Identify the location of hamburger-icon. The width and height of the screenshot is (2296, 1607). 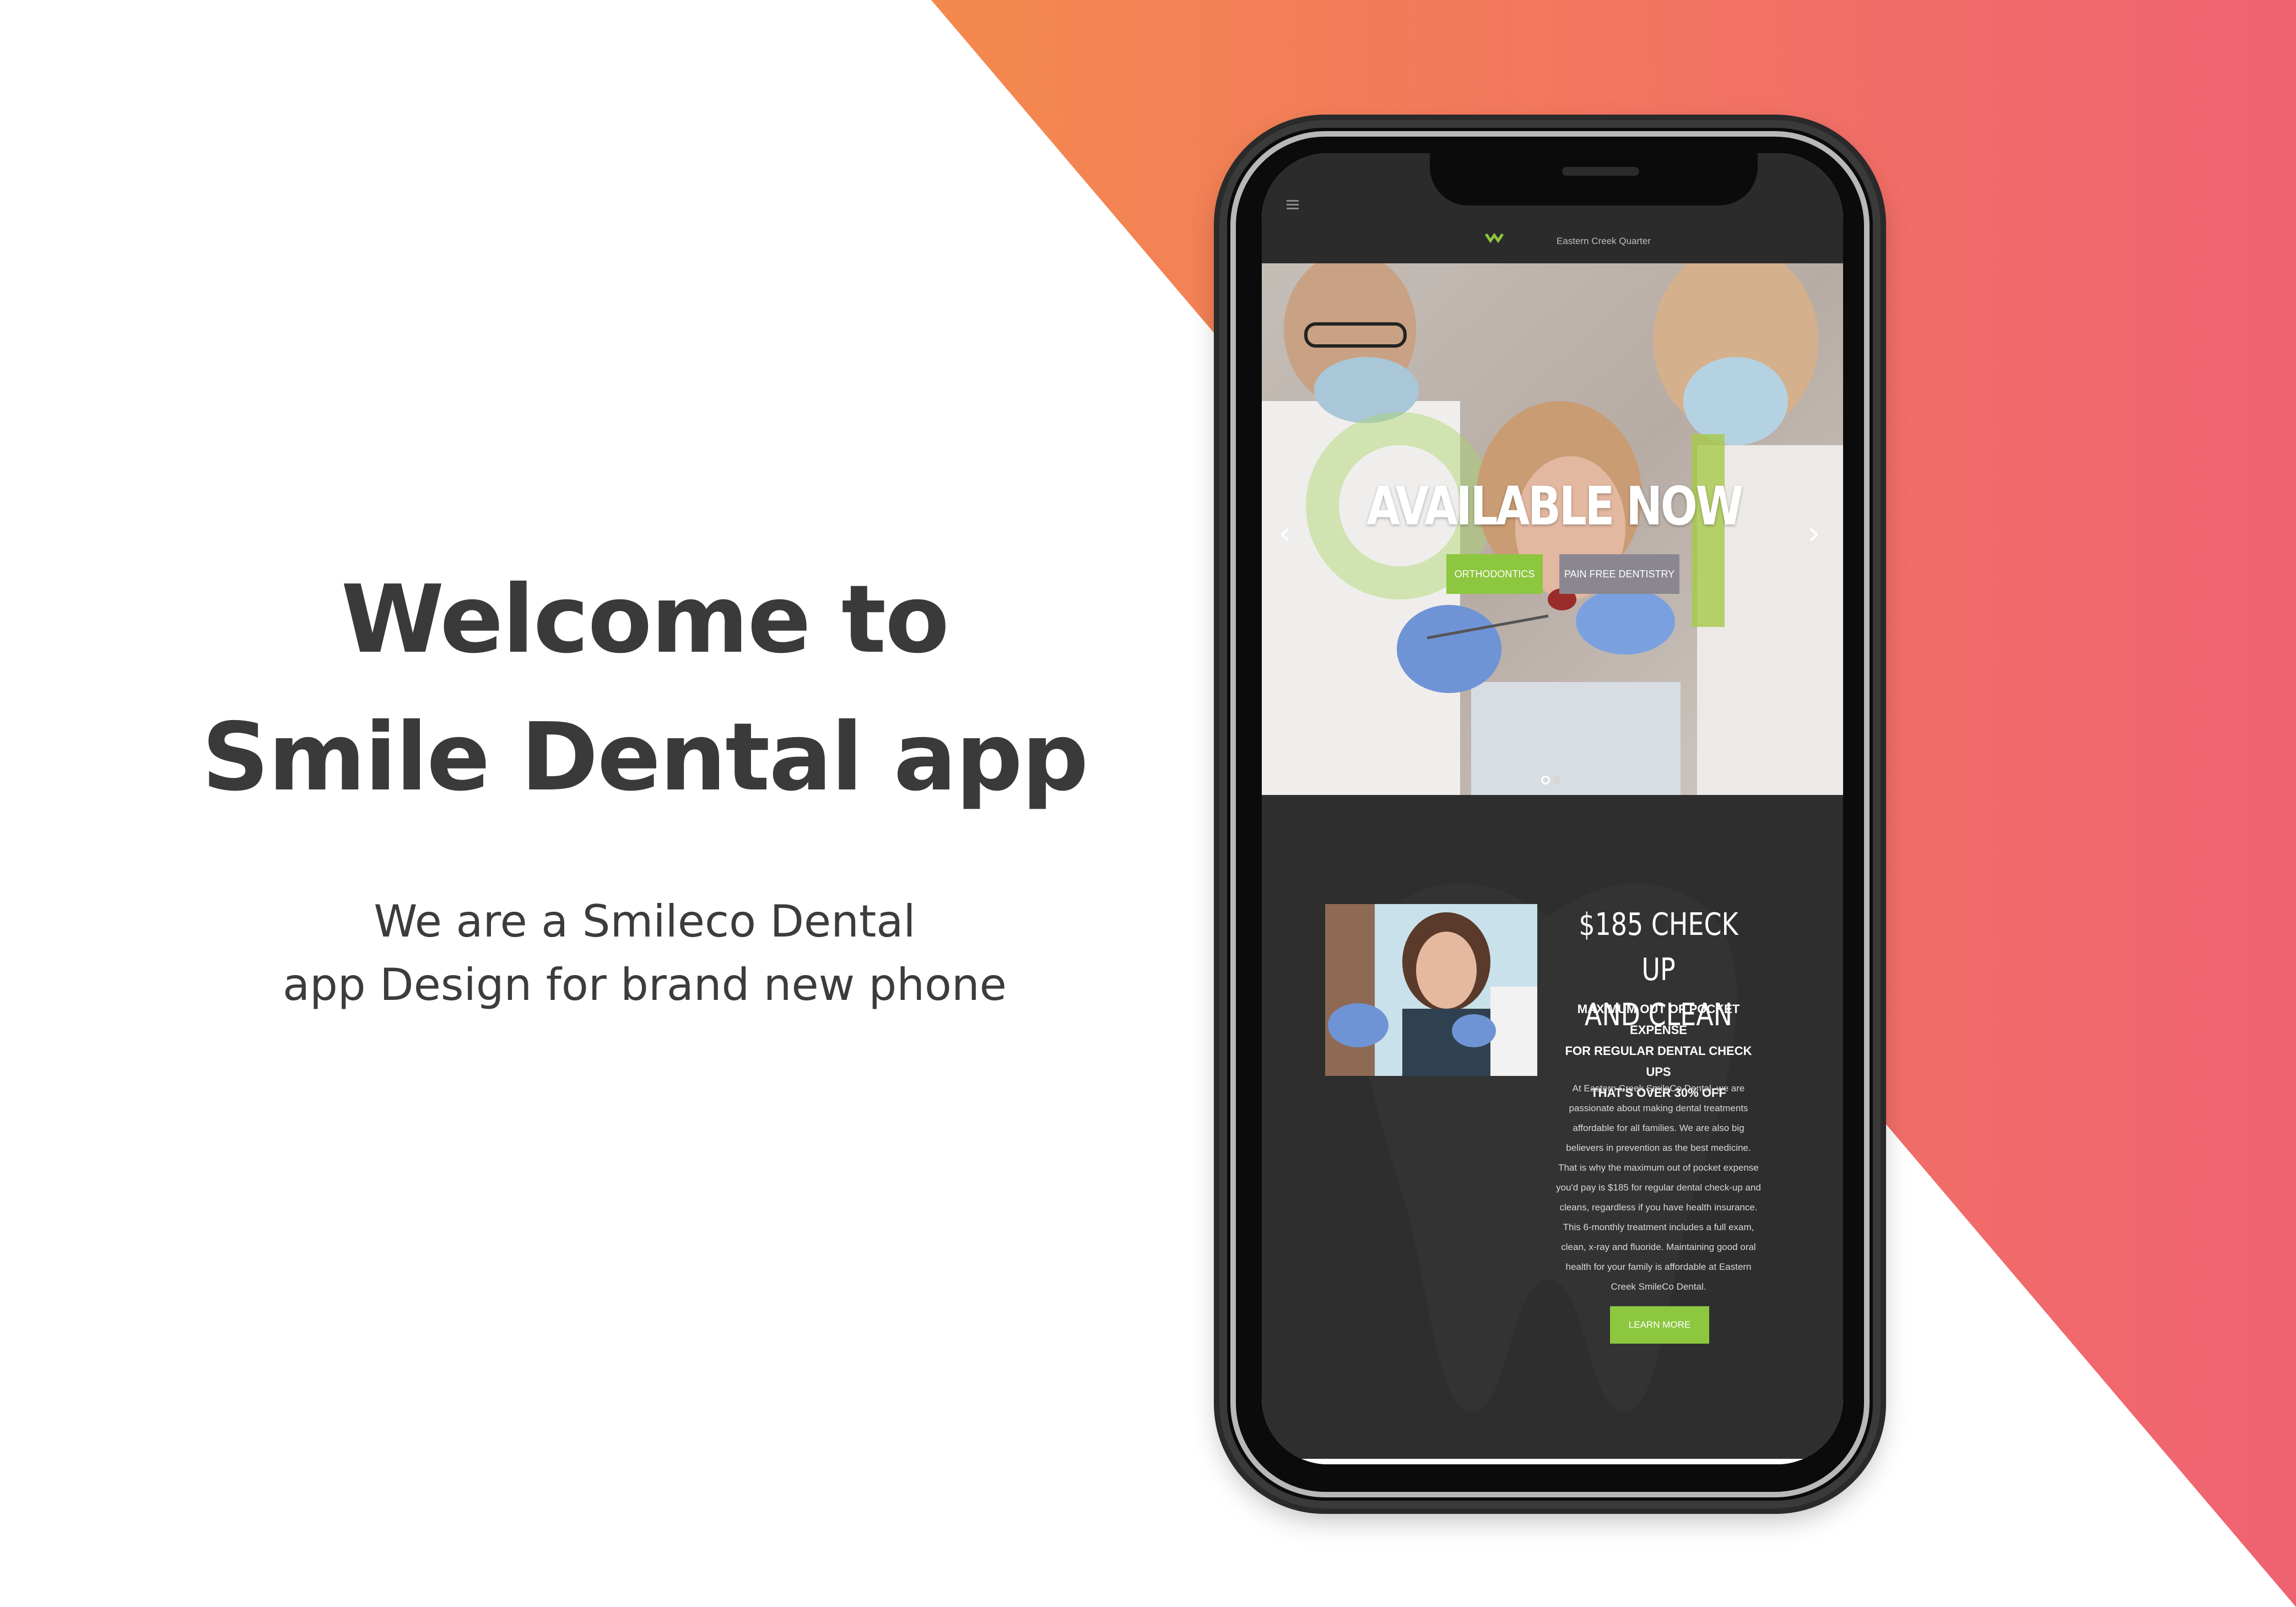
(1293, 206).